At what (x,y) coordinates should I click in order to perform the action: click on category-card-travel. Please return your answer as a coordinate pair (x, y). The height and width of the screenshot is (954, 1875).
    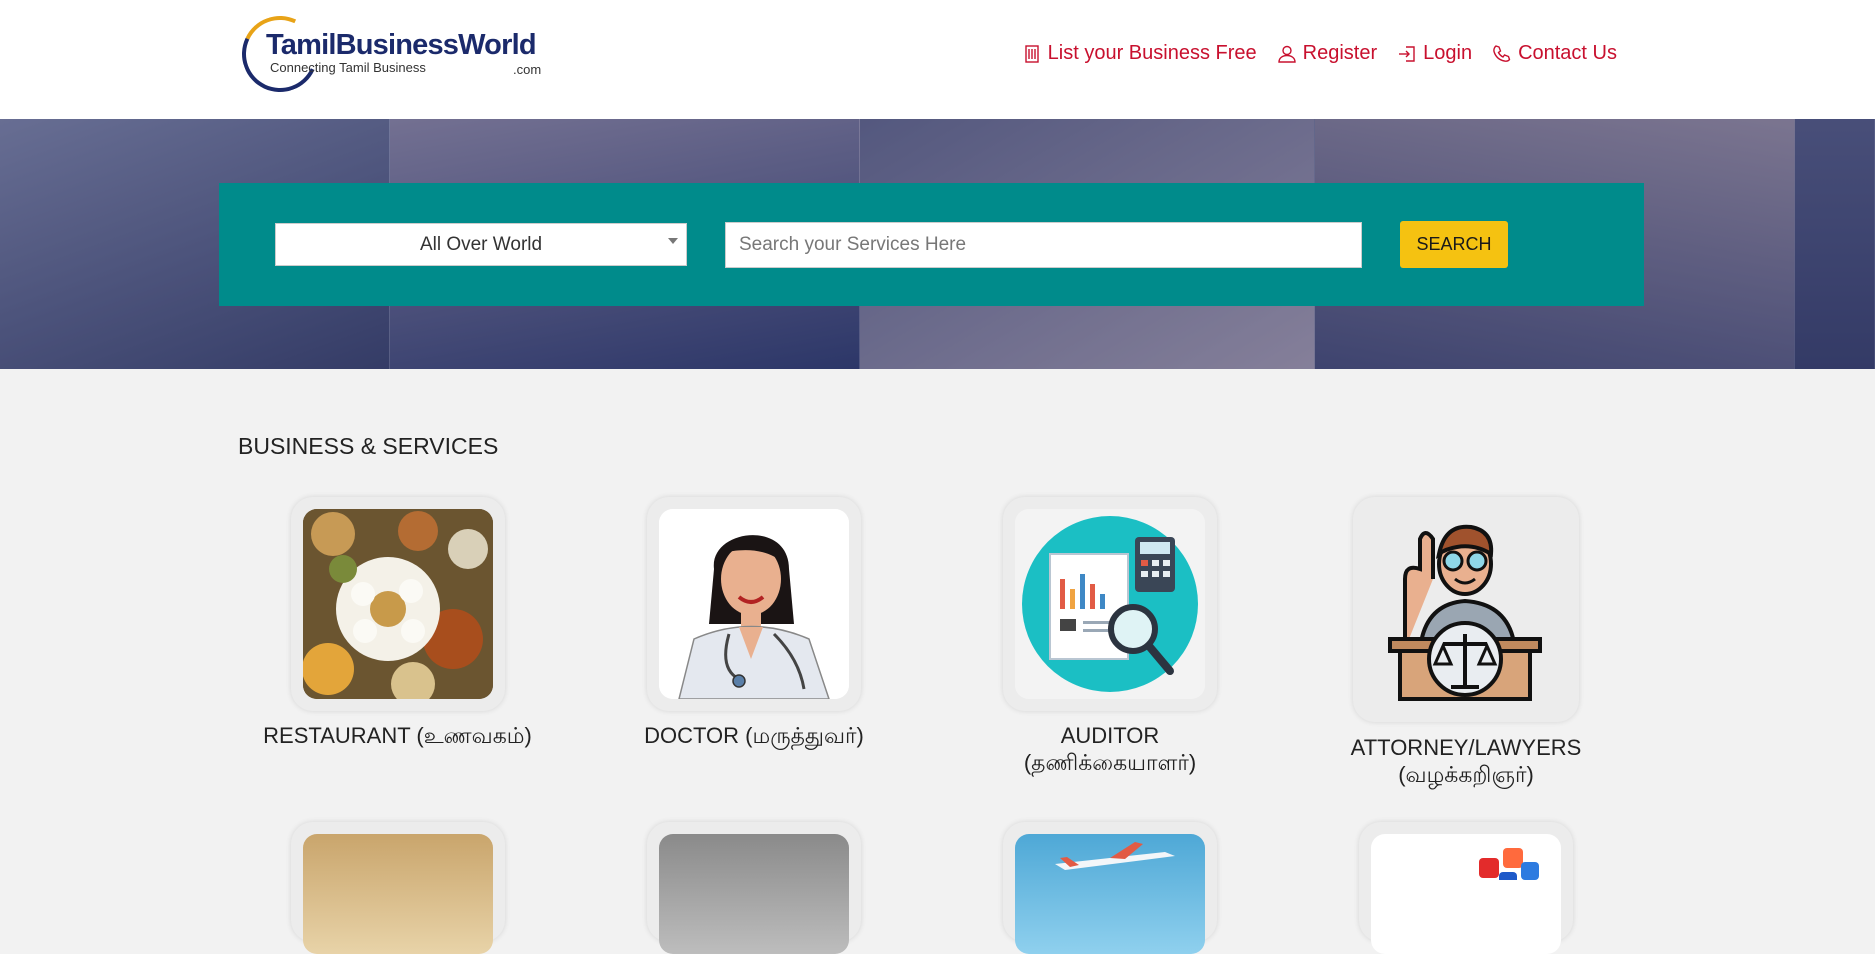
    Looking at the image, I should click on (1110, 888).